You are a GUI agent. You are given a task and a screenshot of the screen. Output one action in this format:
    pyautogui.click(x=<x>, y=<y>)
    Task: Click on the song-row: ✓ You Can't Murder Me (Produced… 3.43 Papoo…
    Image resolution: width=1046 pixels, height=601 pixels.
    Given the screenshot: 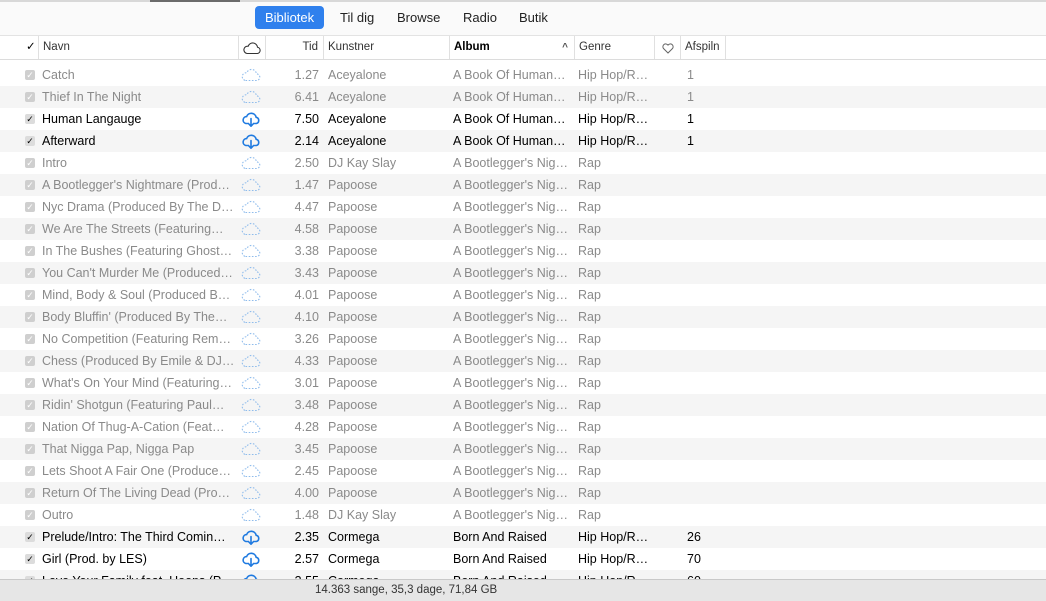 What is the action you would take?
    pyautogui.click(x=523, y=273)
    